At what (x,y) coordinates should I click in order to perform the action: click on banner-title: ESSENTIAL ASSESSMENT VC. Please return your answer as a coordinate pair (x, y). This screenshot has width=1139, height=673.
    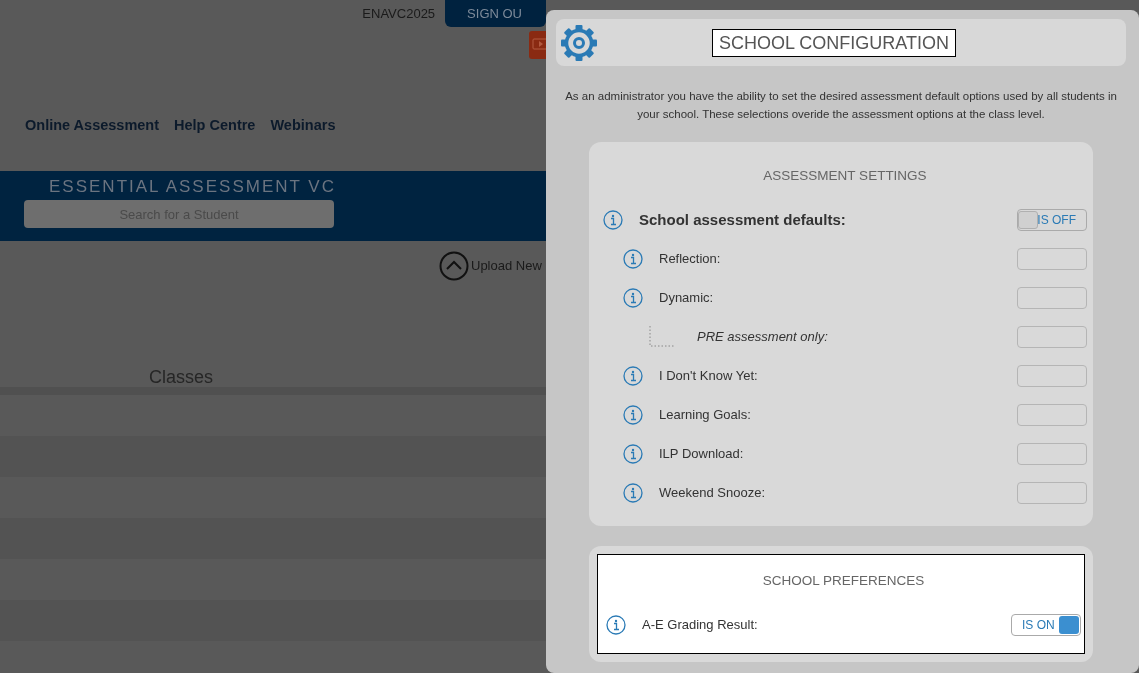
    Looking at the image, I should click on (192, 187).